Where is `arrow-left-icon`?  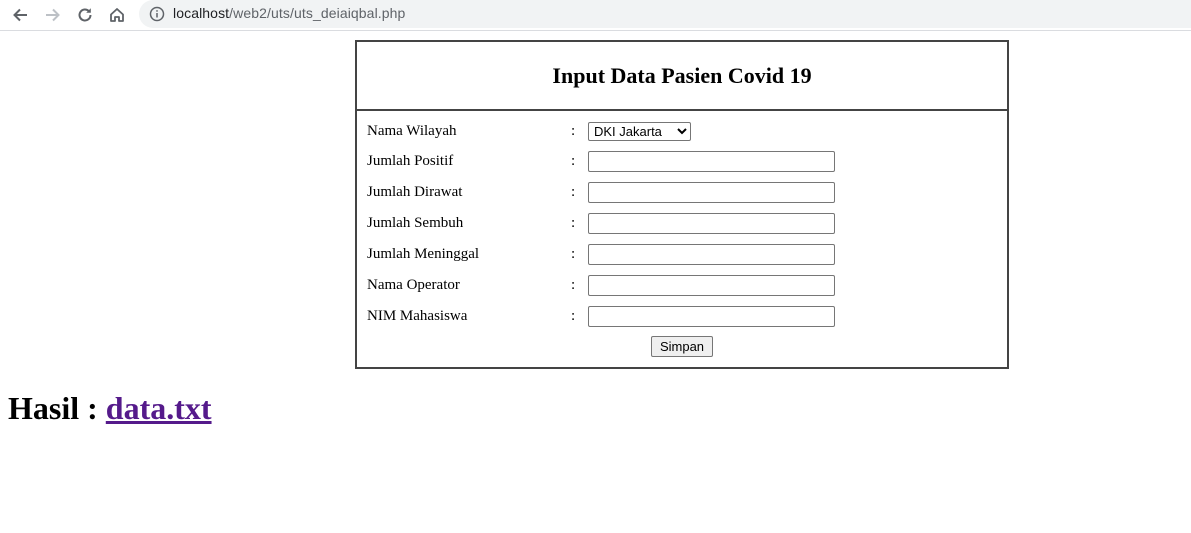
arrow-left-icon is located at coordinates (20, 15).